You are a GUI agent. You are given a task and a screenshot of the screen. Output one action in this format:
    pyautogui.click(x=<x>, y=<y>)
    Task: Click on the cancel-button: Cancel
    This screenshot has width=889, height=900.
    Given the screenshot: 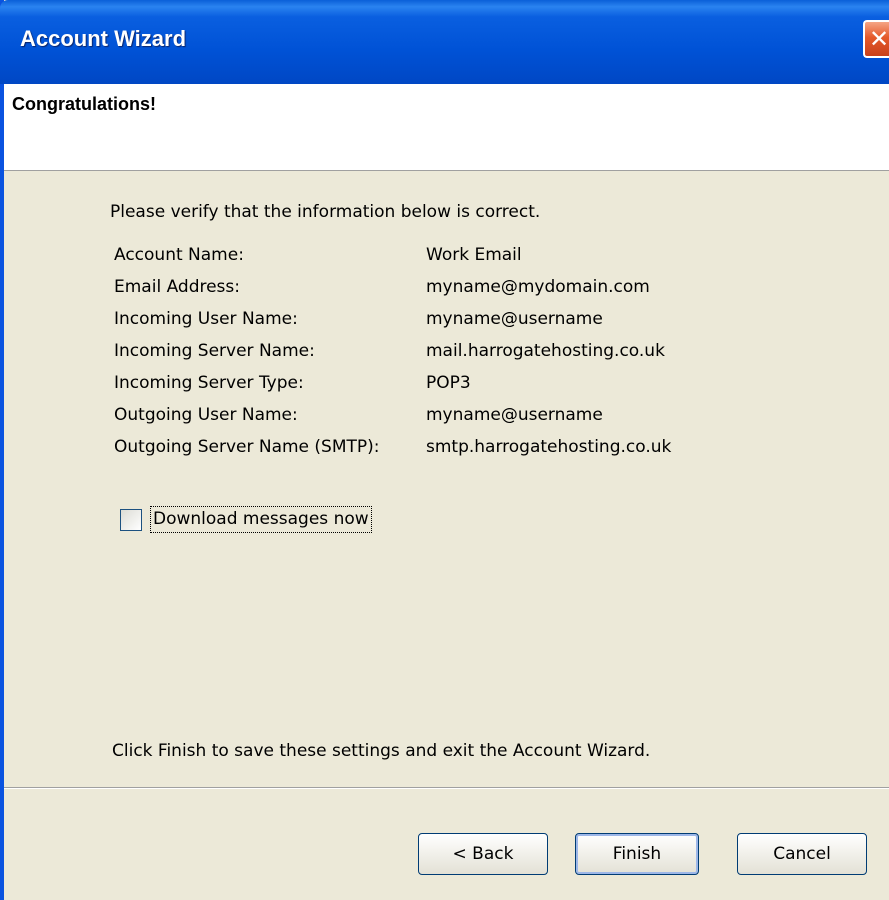 What is the action you would take?
    pyautogui.click(x=802, y=854)
    